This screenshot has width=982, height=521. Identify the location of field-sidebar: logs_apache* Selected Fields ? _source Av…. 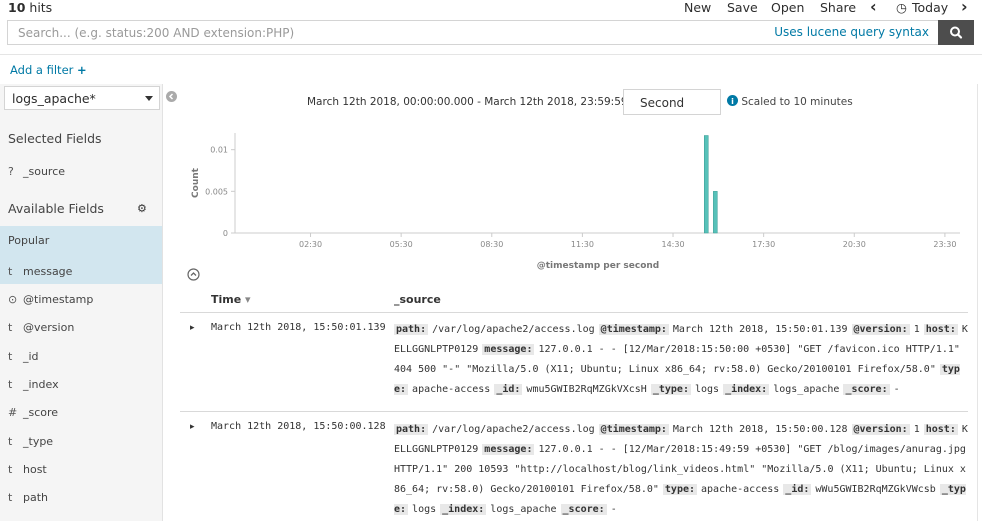
(81, 302).